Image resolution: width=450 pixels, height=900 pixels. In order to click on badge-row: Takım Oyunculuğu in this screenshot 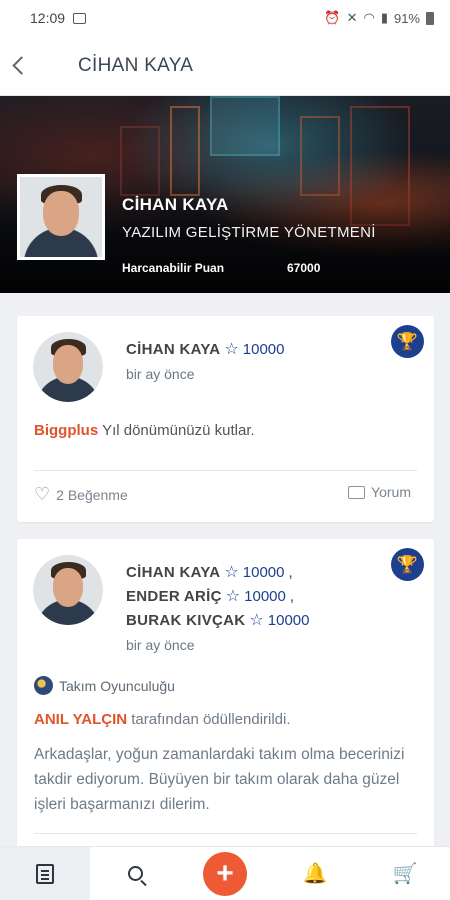, I will do `click(104, 685)`.